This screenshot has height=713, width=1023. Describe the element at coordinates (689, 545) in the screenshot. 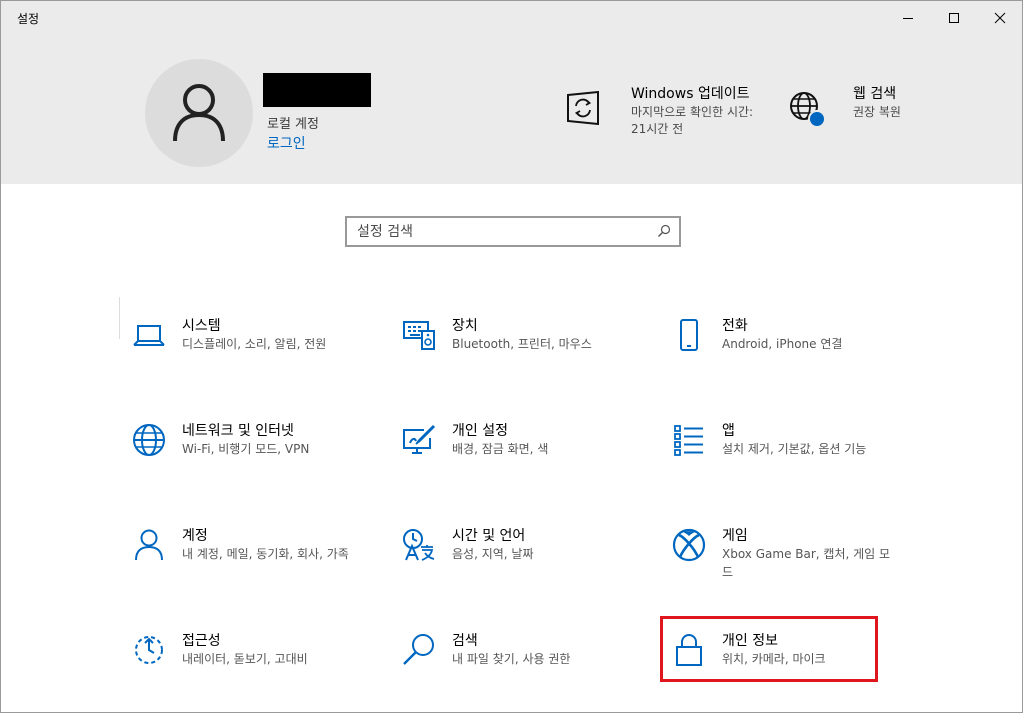

I see `xbox-icon` at that location.